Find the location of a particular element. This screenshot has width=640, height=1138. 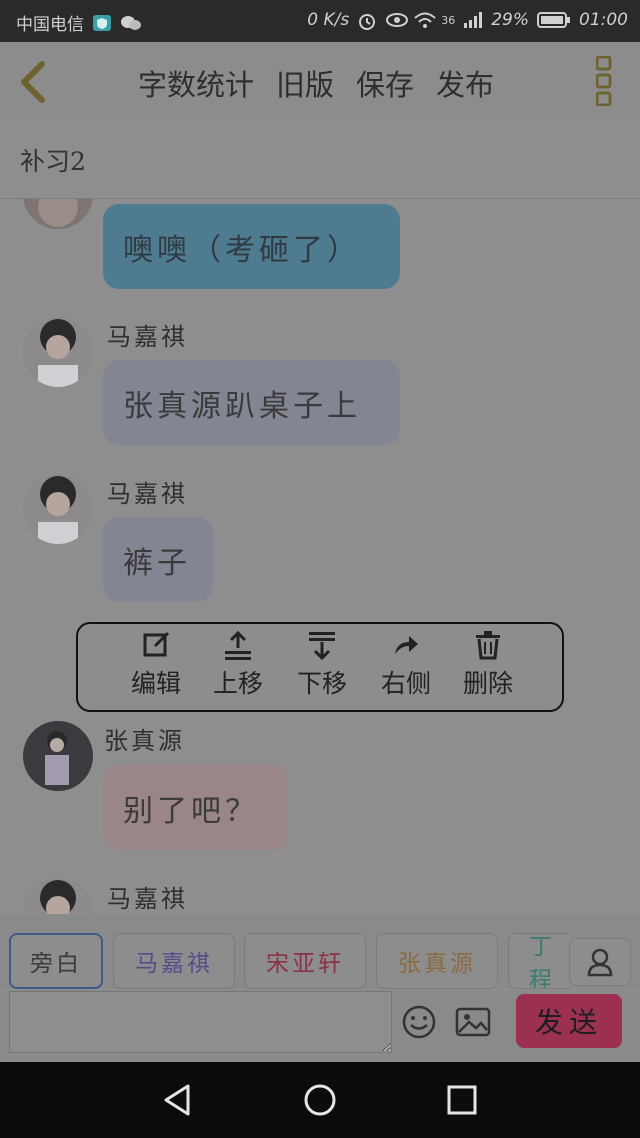

wechat-icon is located at coordinates (130, 23).